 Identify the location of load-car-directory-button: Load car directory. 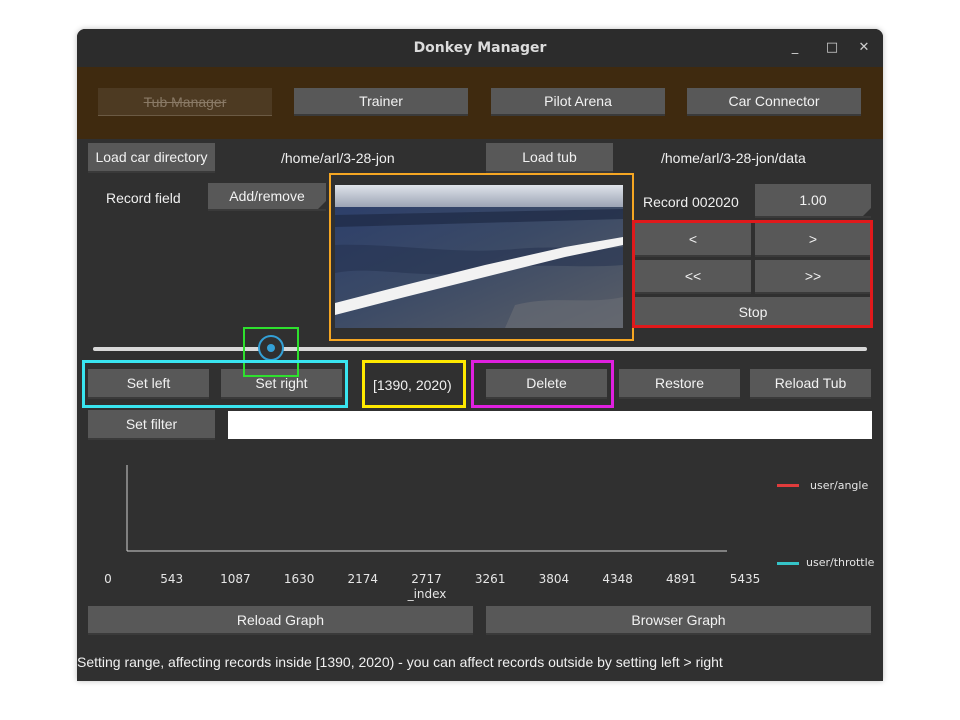
(151, 158).